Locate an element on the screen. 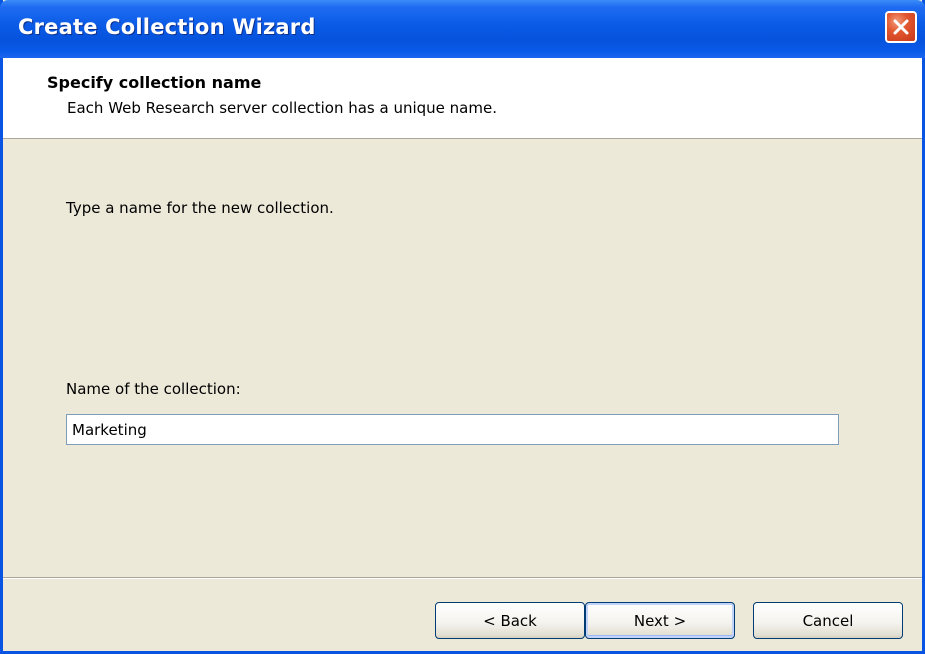  collection-name-input is located at coordinates (452, 429).